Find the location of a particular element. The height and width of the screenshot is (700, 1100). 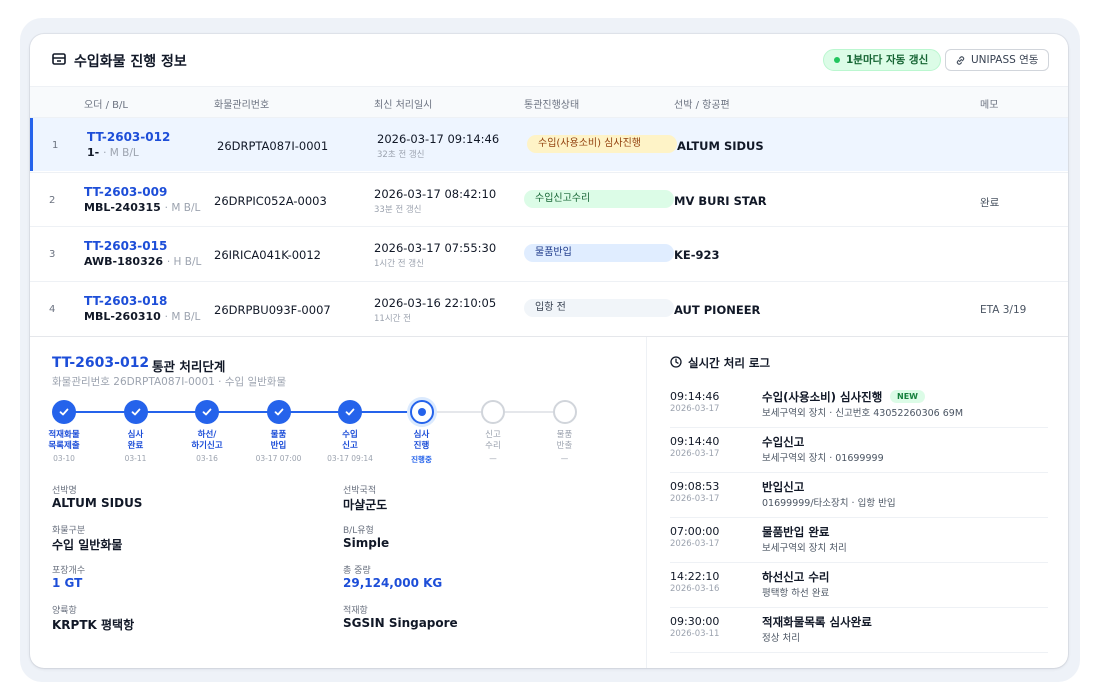

log-event: 수입(사용소비) 심사진행 is located at coordinates (822, 397).